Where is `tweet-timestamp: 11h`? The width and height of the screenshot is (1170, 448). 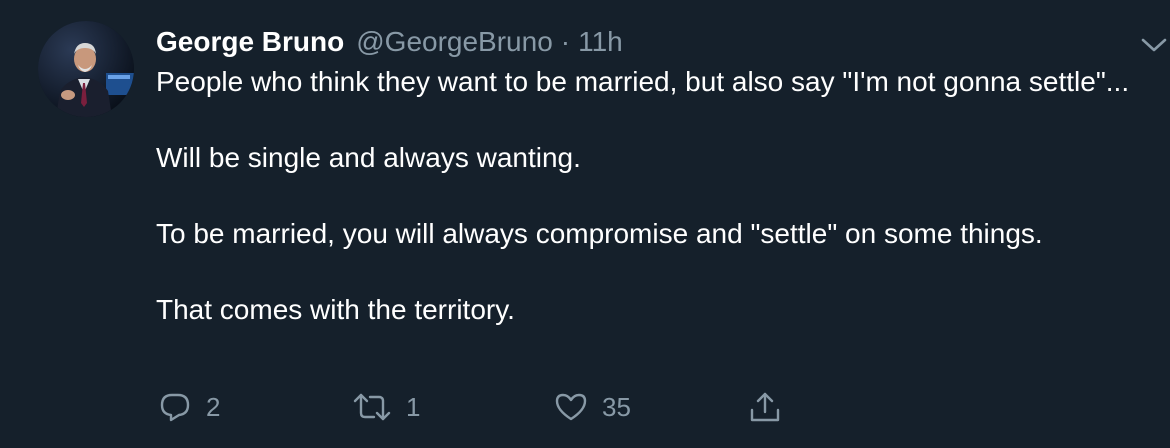
tweet-timestamp: 11h is located at coordinates (600, 42).